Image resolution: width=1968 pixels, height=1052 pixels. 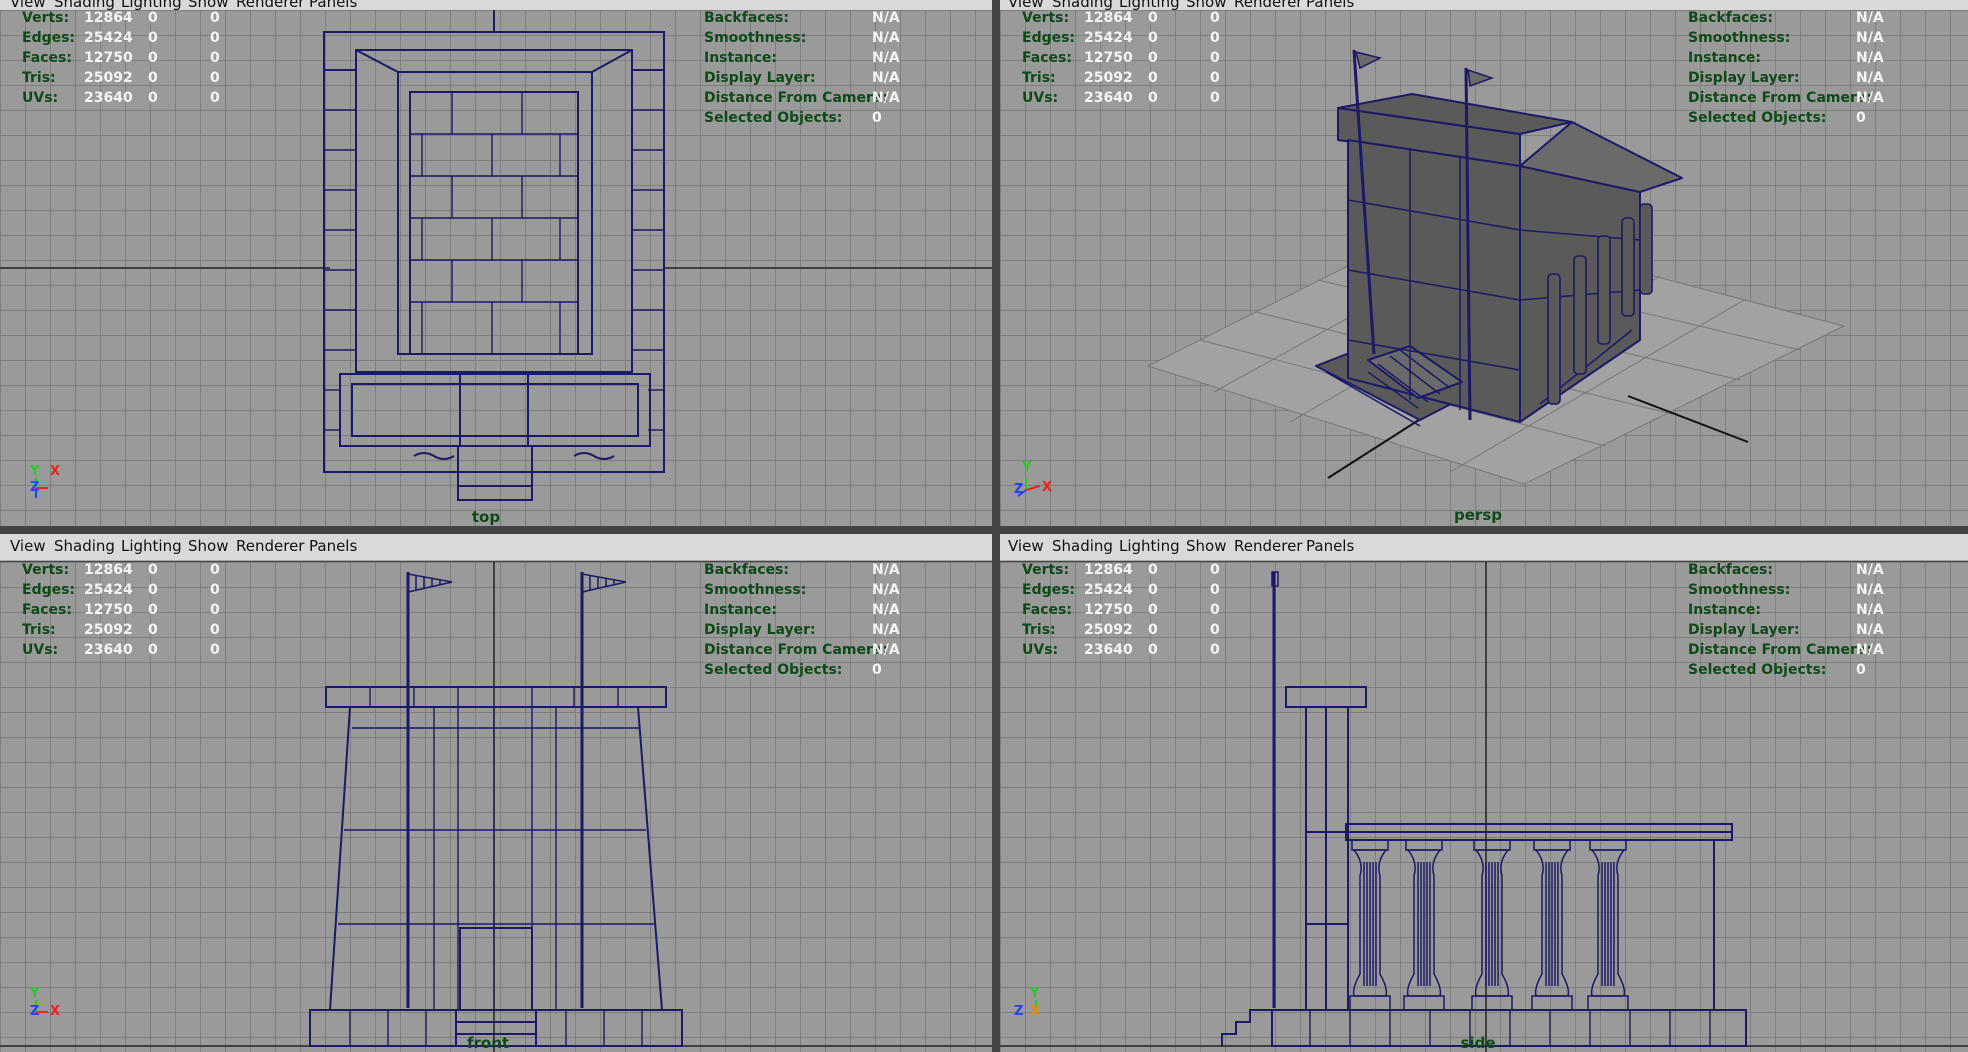 I want to click on hud-edges-sel2: 0, so click(x=1215, y=38).